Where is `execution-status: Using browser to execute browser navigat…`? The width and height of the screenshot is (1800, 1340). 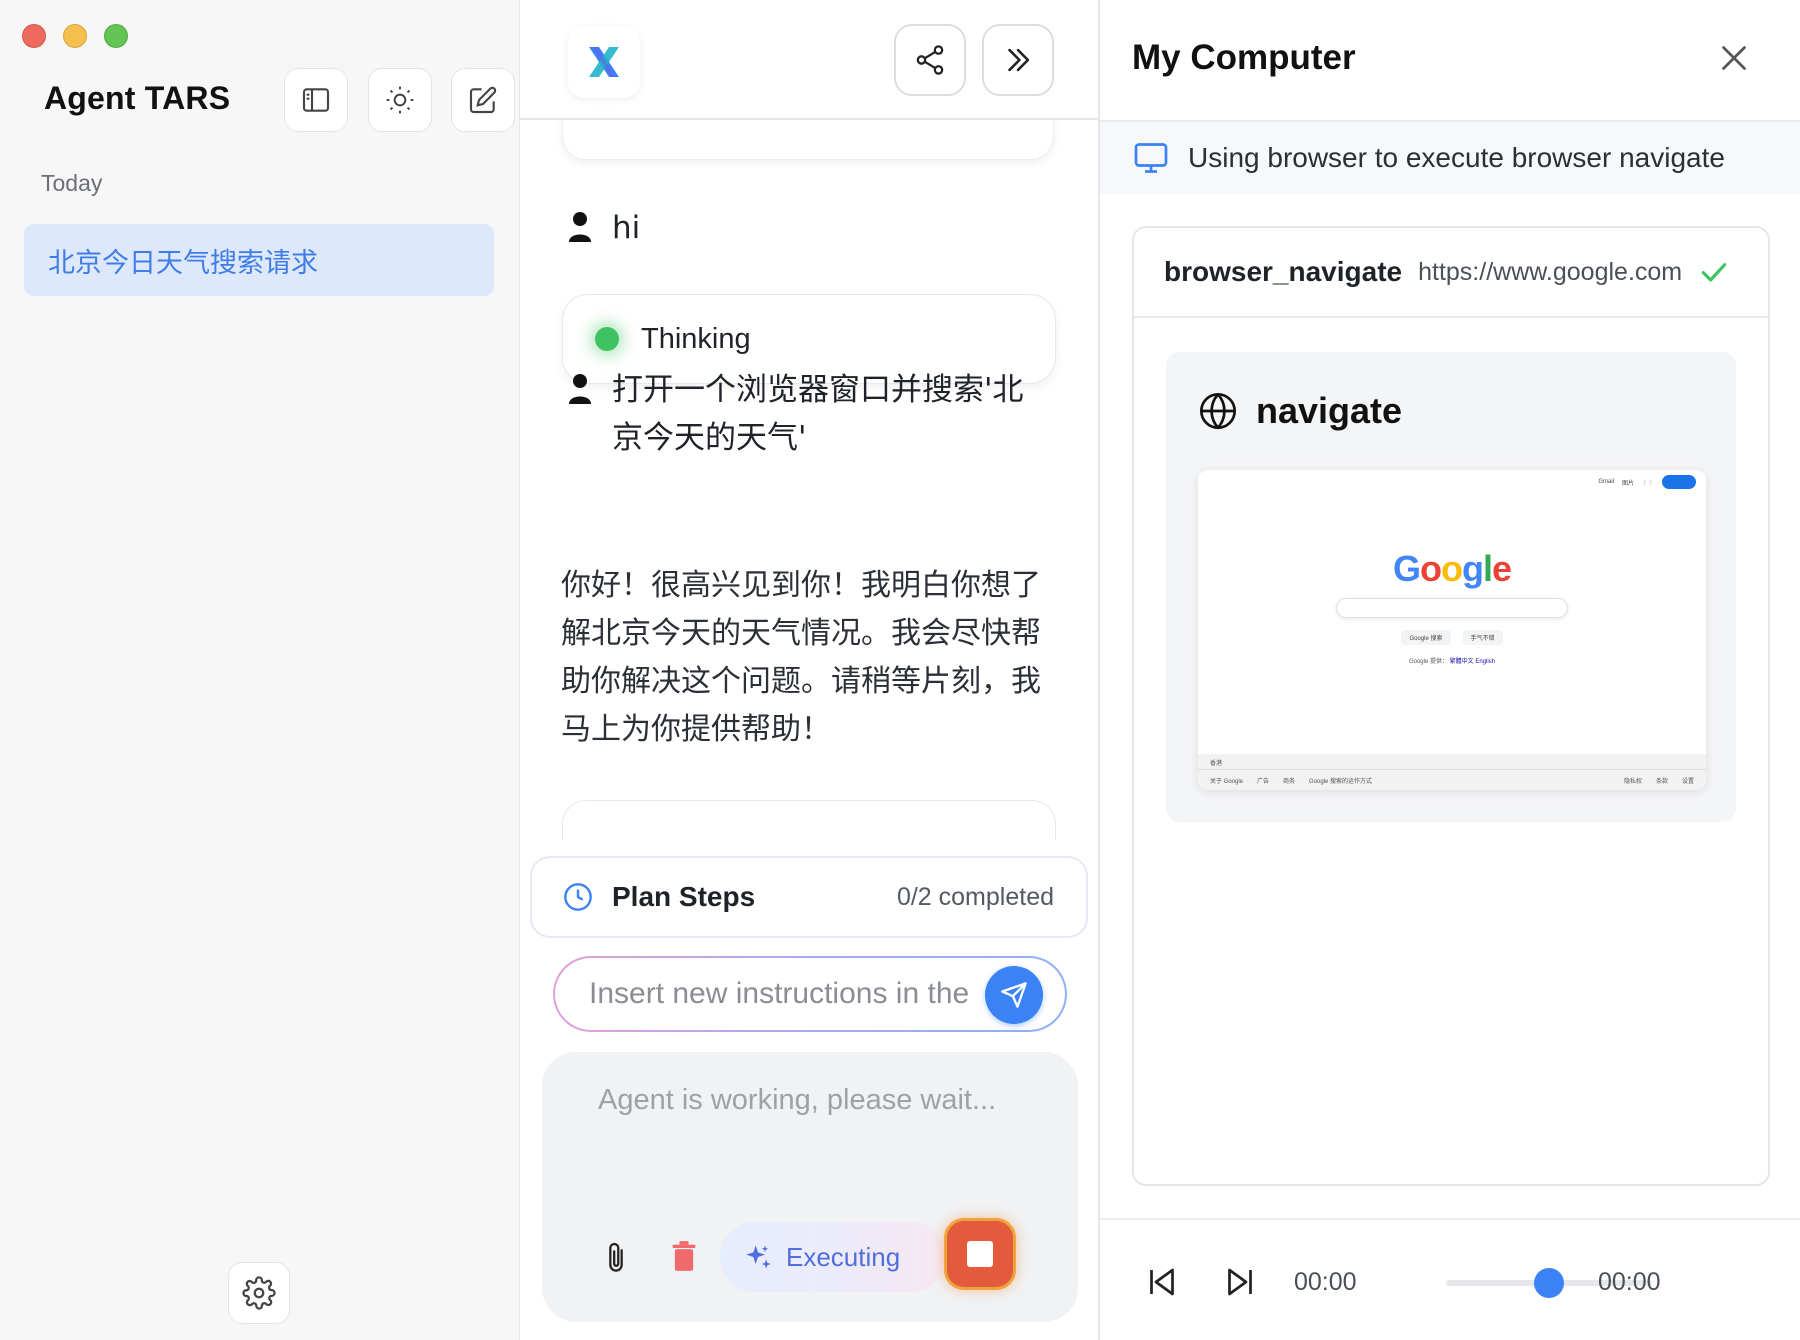 execution-status: Using browser to execute browser navigat… is located at coordinates (1450, 158).